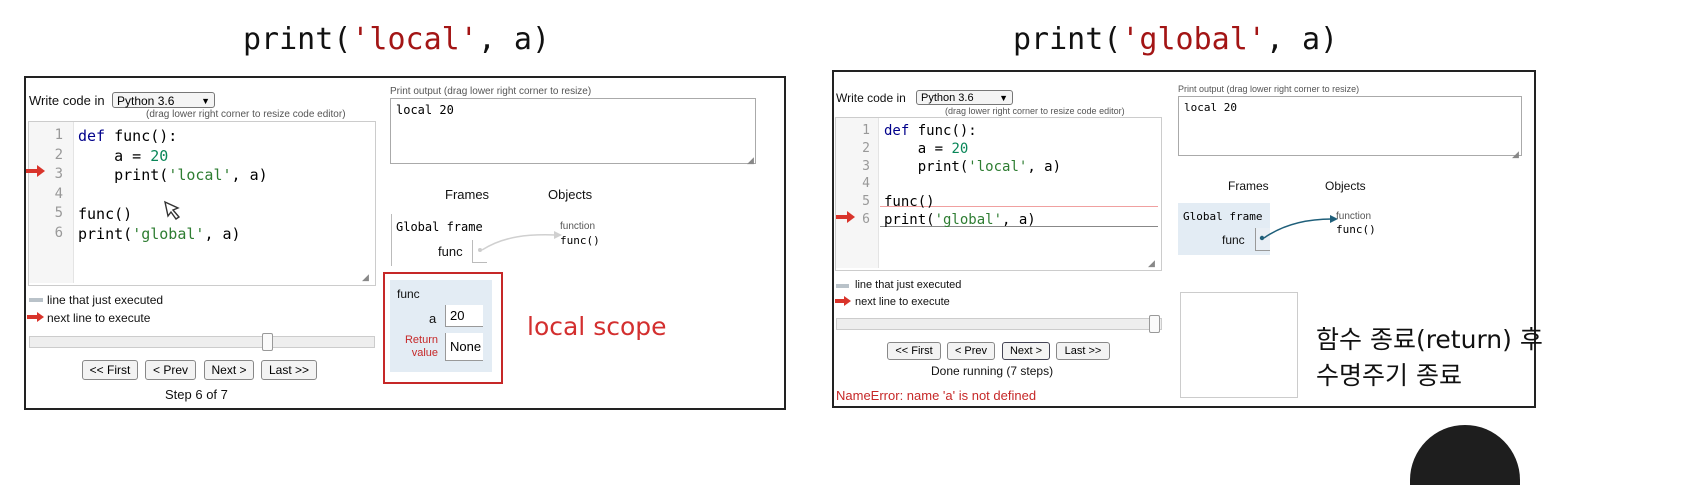  I want to click on frames-header: Frames, so click(467, 194).